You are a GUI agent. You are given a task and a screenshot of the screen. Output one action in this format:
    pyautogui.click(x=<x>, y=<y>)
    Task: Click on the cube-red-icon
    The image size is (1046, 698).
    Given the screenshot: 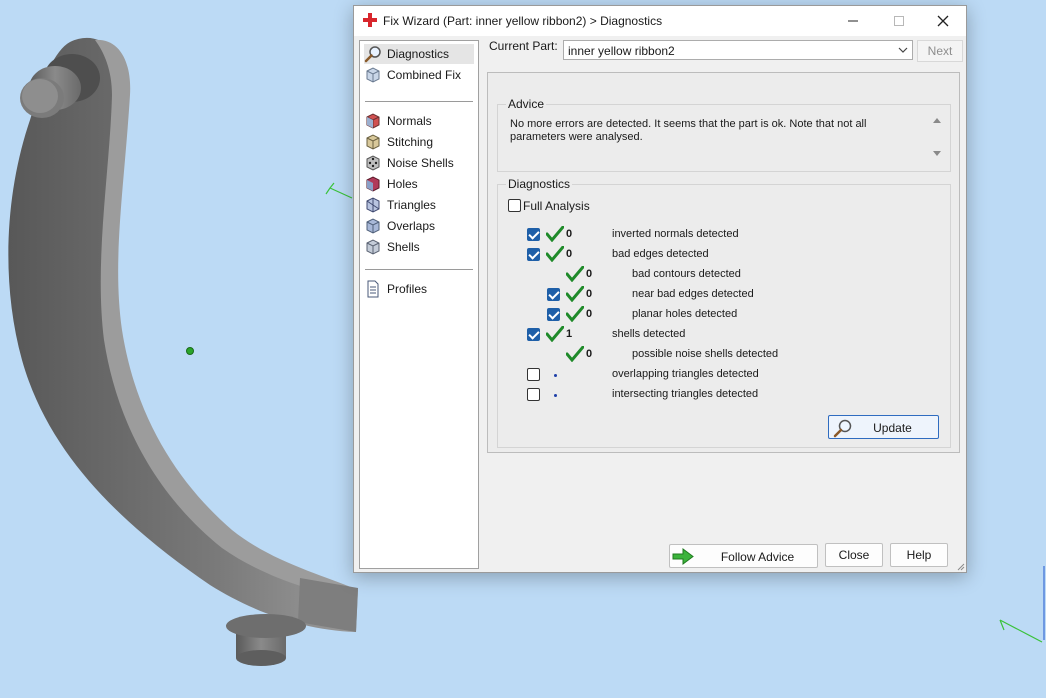 What is the action you would take?
    pyautogui.click(x=373, y=121)
    